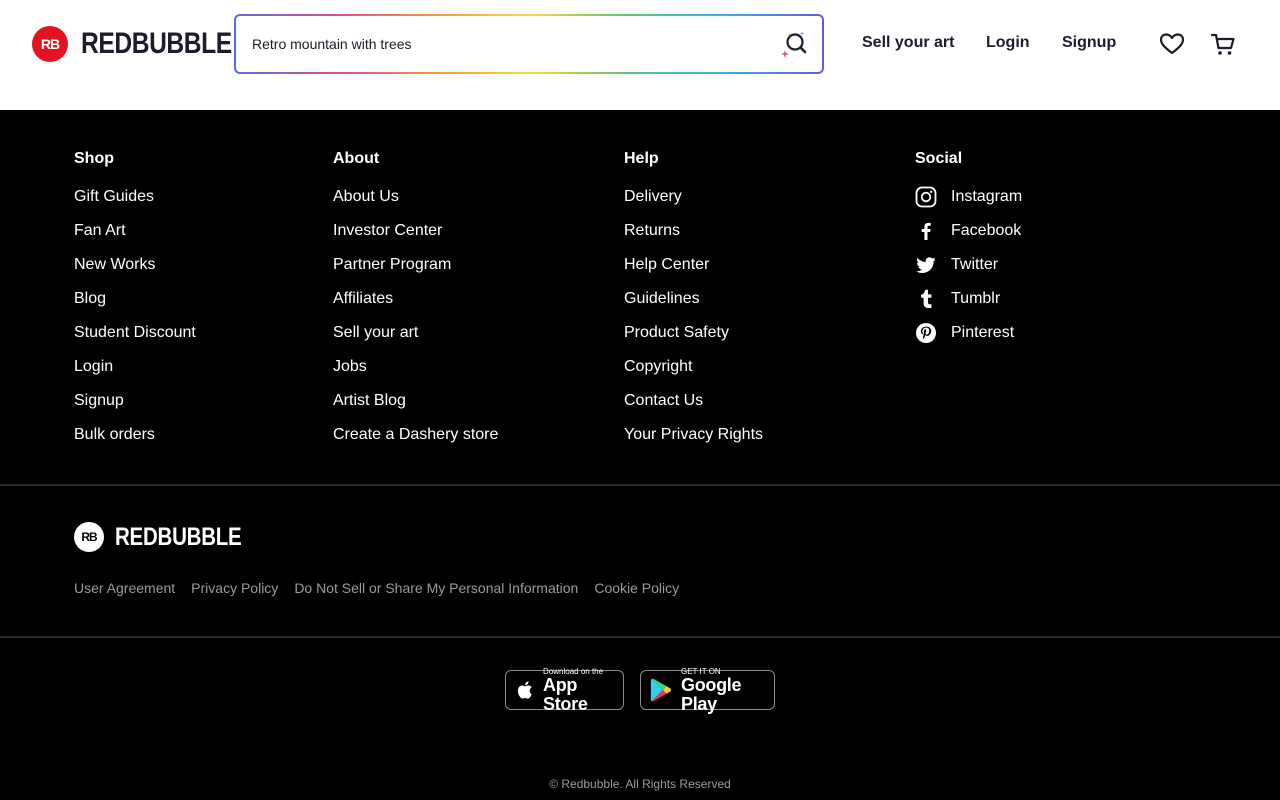 The height and width of the screenshot is (800, 1280). Describe the element at coordinates (124, 588) in the screenshot. I see `legal-link-user-agreement: User Agreement` at that location.